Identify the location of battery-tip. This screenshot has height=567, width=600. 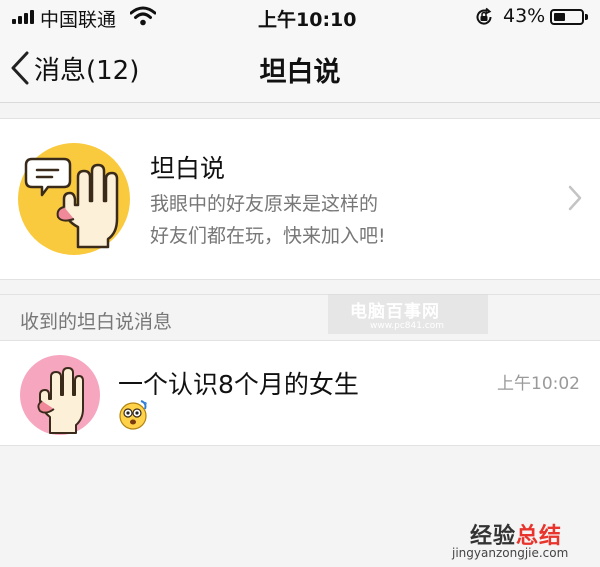
(586, 17).